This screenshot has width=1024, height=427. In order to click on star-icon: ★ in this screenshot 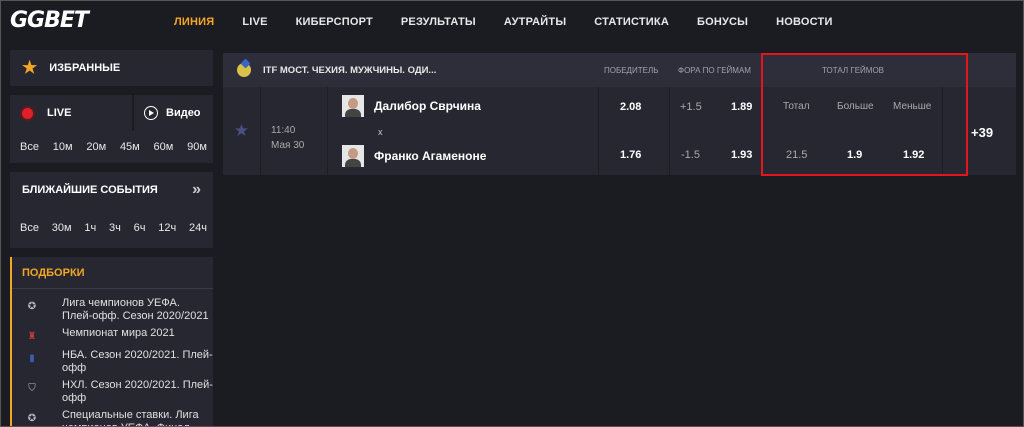, I will do `click(30, 67)`.